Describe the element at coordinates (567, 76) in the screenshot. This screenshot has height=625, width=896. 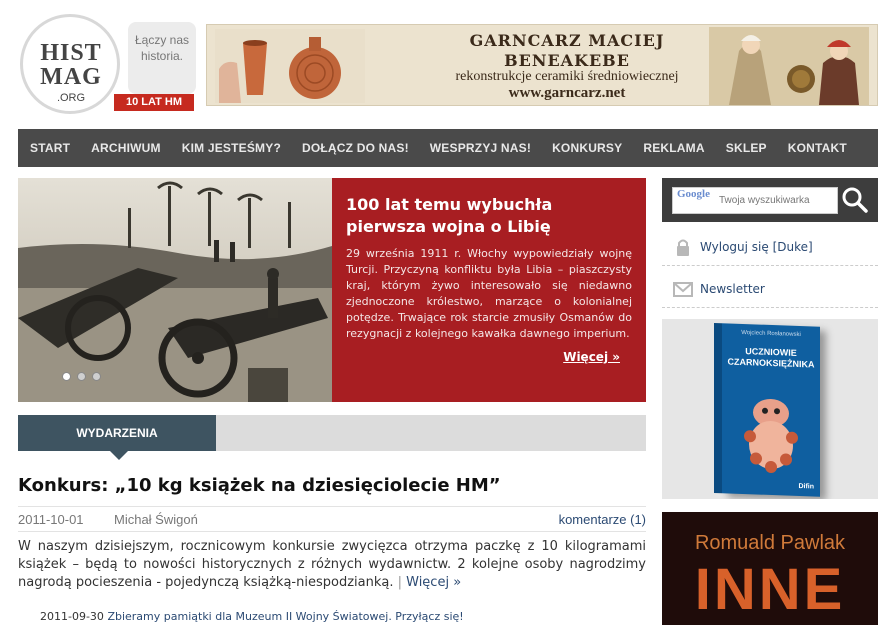
I see `banner-subtitle: rekonstrukcje ceramiki średniowiecznej` at that location.